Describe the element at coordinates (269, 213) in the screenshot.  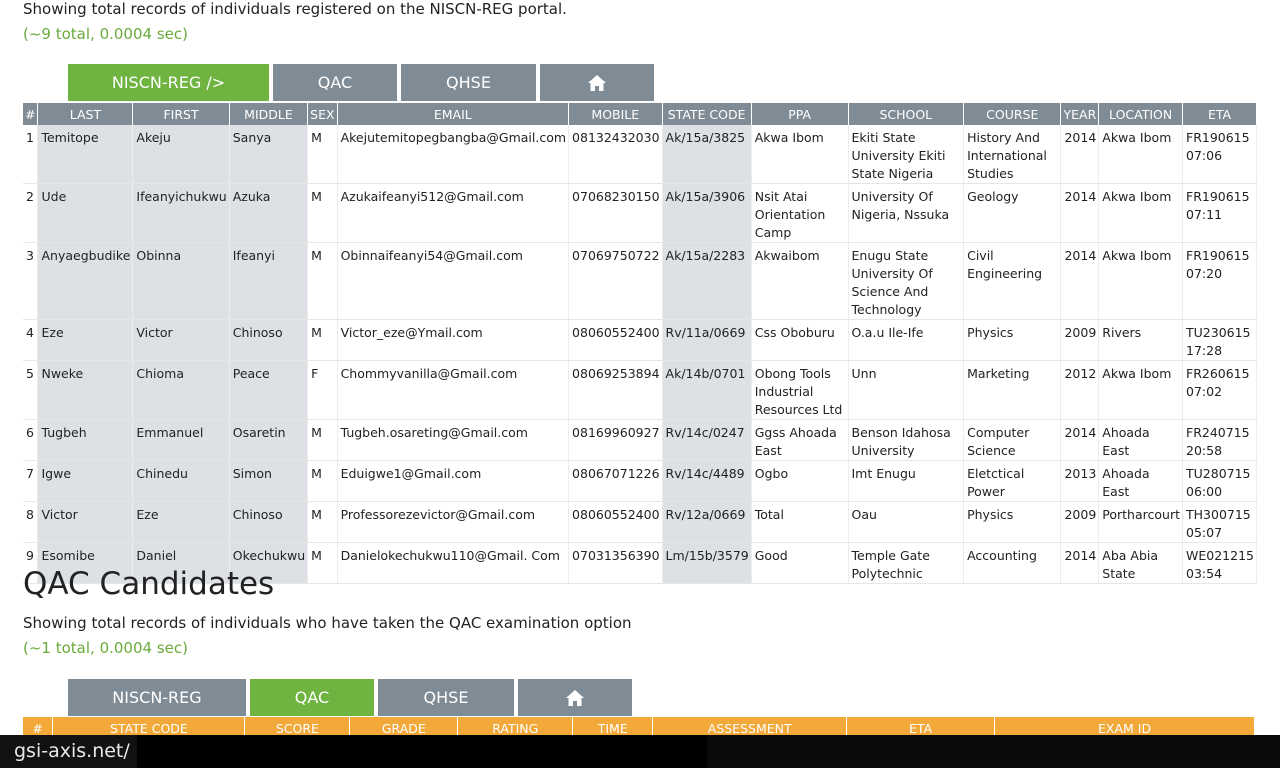
I see `cell-middle-name: Azuka` at that location.